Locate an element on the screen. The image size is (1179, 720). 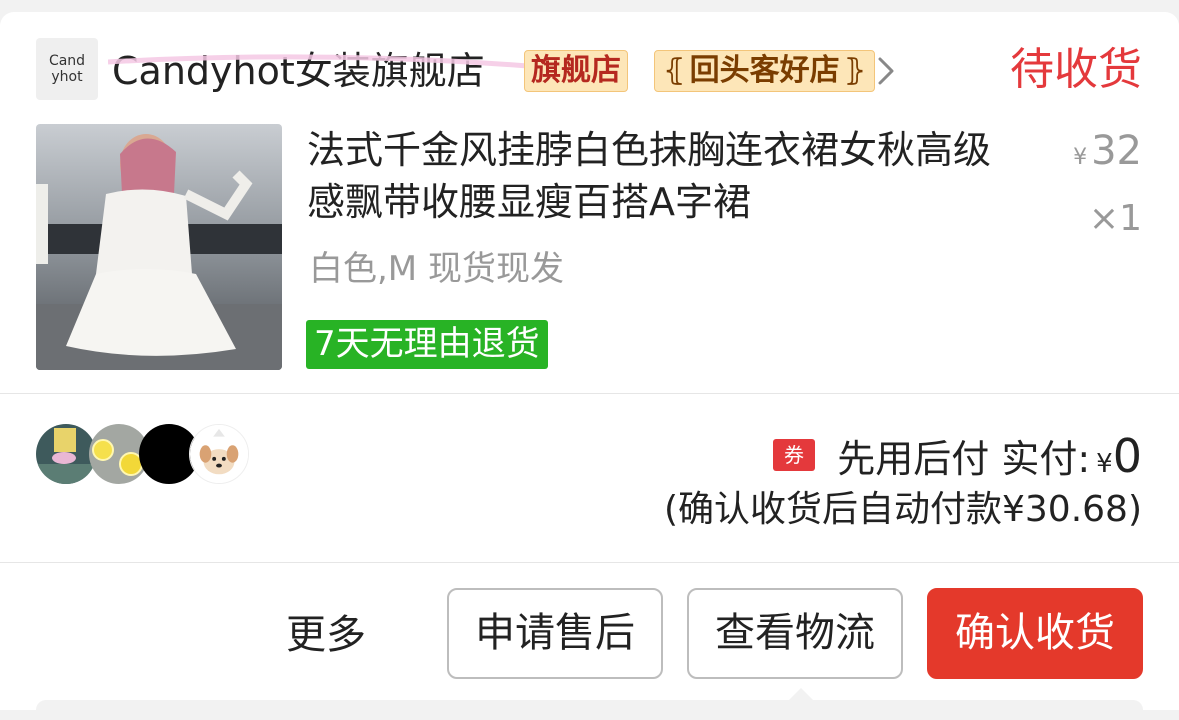
shop-logo: Cand yhot is located at coordinates (67, 69).